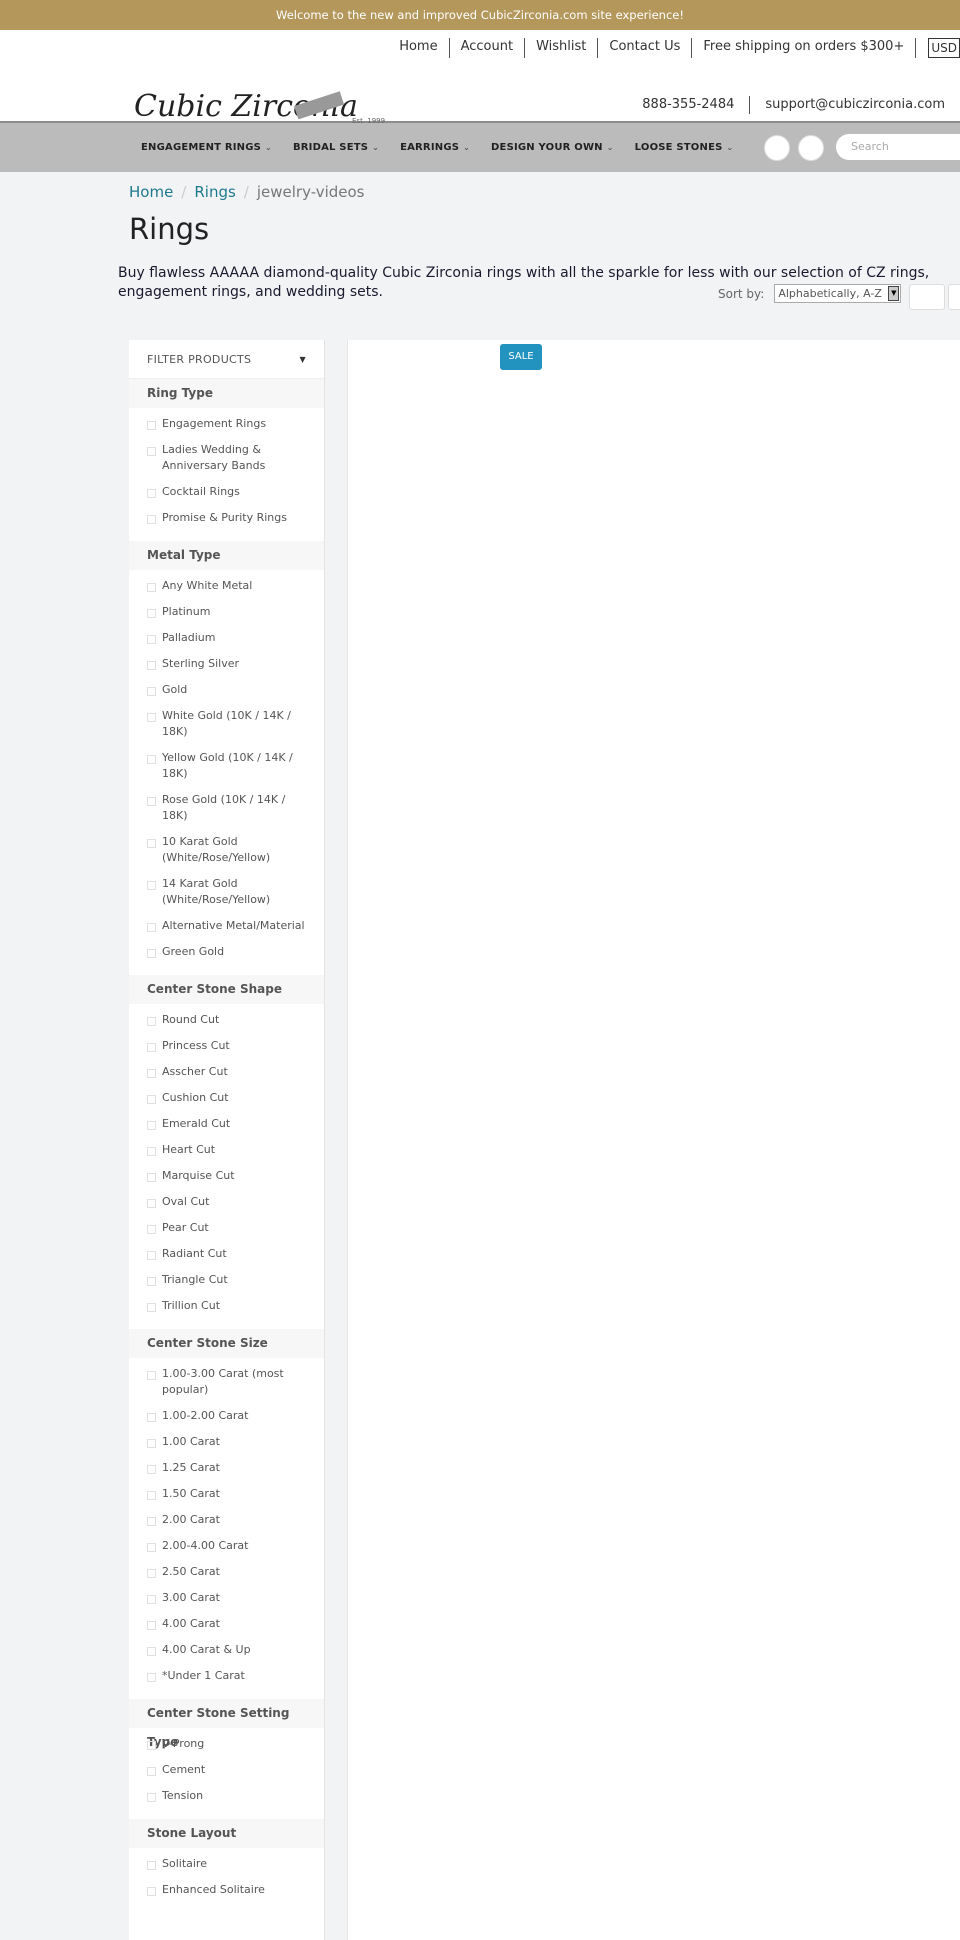 This screenshot has height=1940, width=960. Describe the element at coordinates (226, 724) in the screenshot. I see `filter-option: White Gold (10K / 14K / 18K)` at that location.